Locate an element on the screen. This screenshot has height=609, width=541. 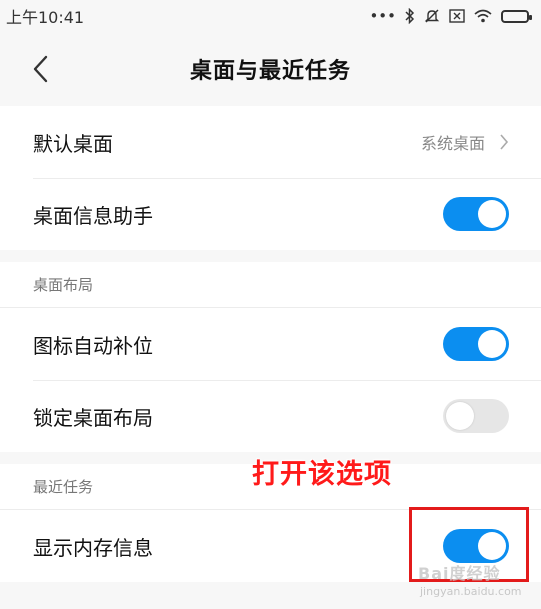
battery-icon is located at coordinates (516, 16).